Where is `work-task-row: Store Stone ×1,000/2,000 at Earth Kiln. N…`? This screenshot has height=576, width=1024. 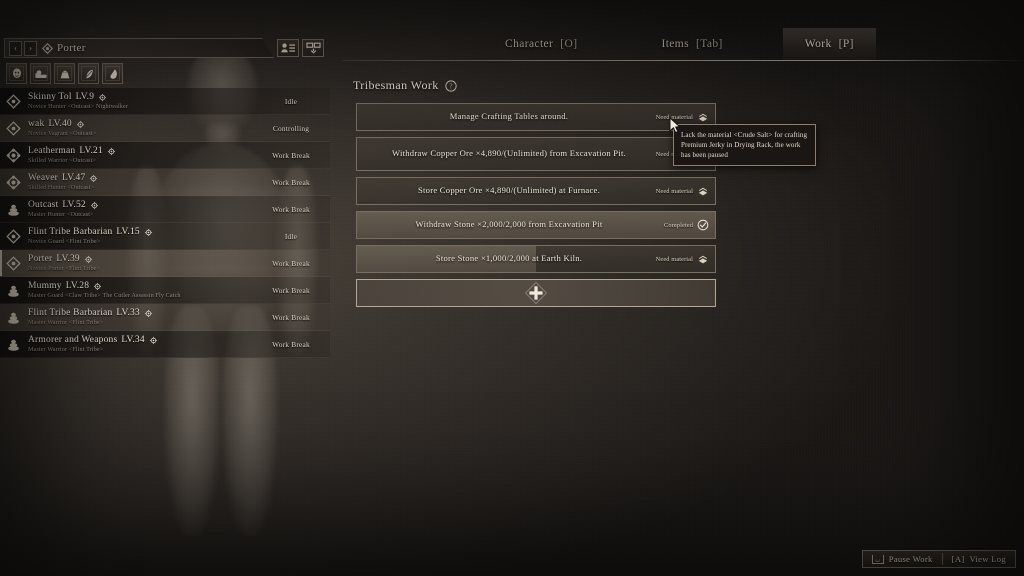
work-task-row: Store Stone ×1,000/2,000 at Earth Kiln. N… is located at coordinates (536, 259).